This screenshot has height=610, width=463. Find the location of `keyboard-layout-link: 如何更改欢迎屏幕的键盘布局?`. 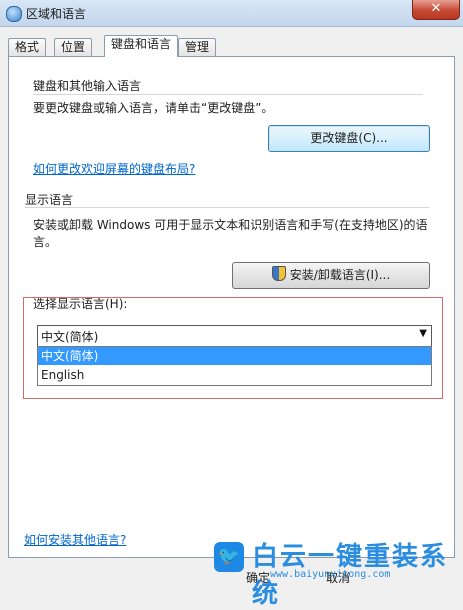

keyboard-layout-link: 如何更改欢迎屏幕的键盘布局? is located at coordinates (114, 168).